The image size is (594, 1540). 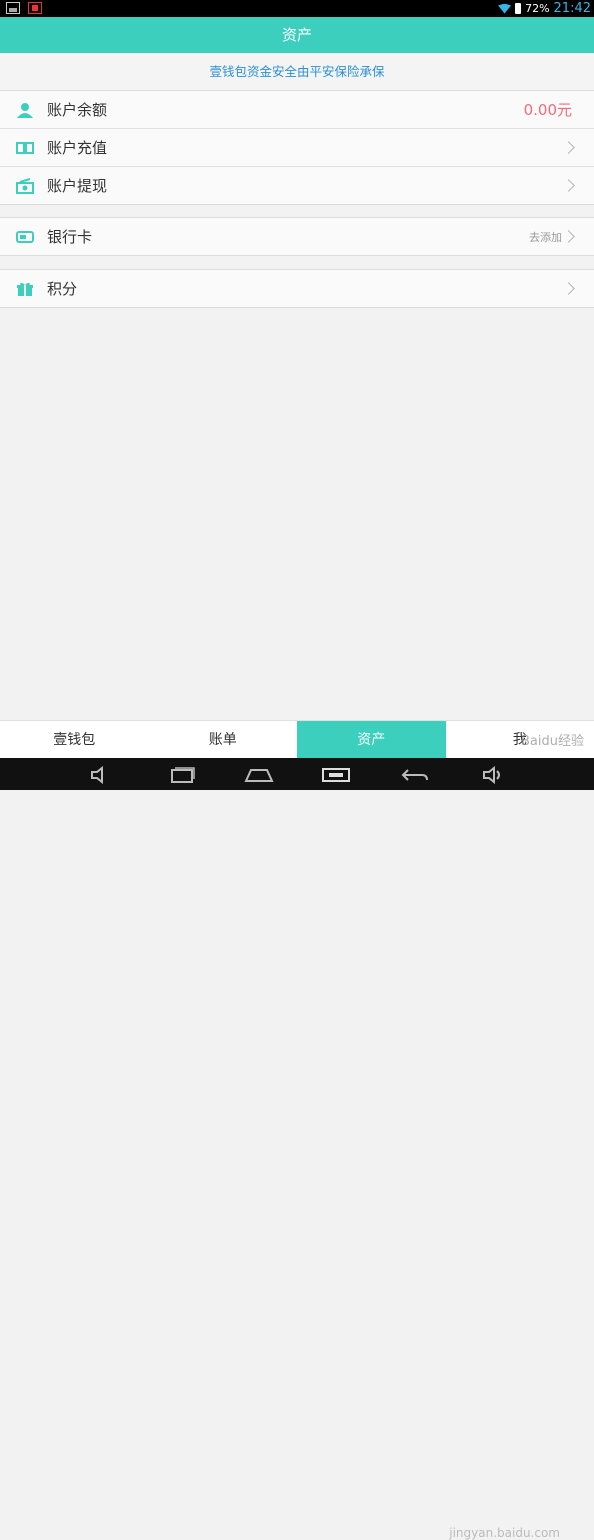 I want to click on recent-apps-icon, so click(x=183, y=775).